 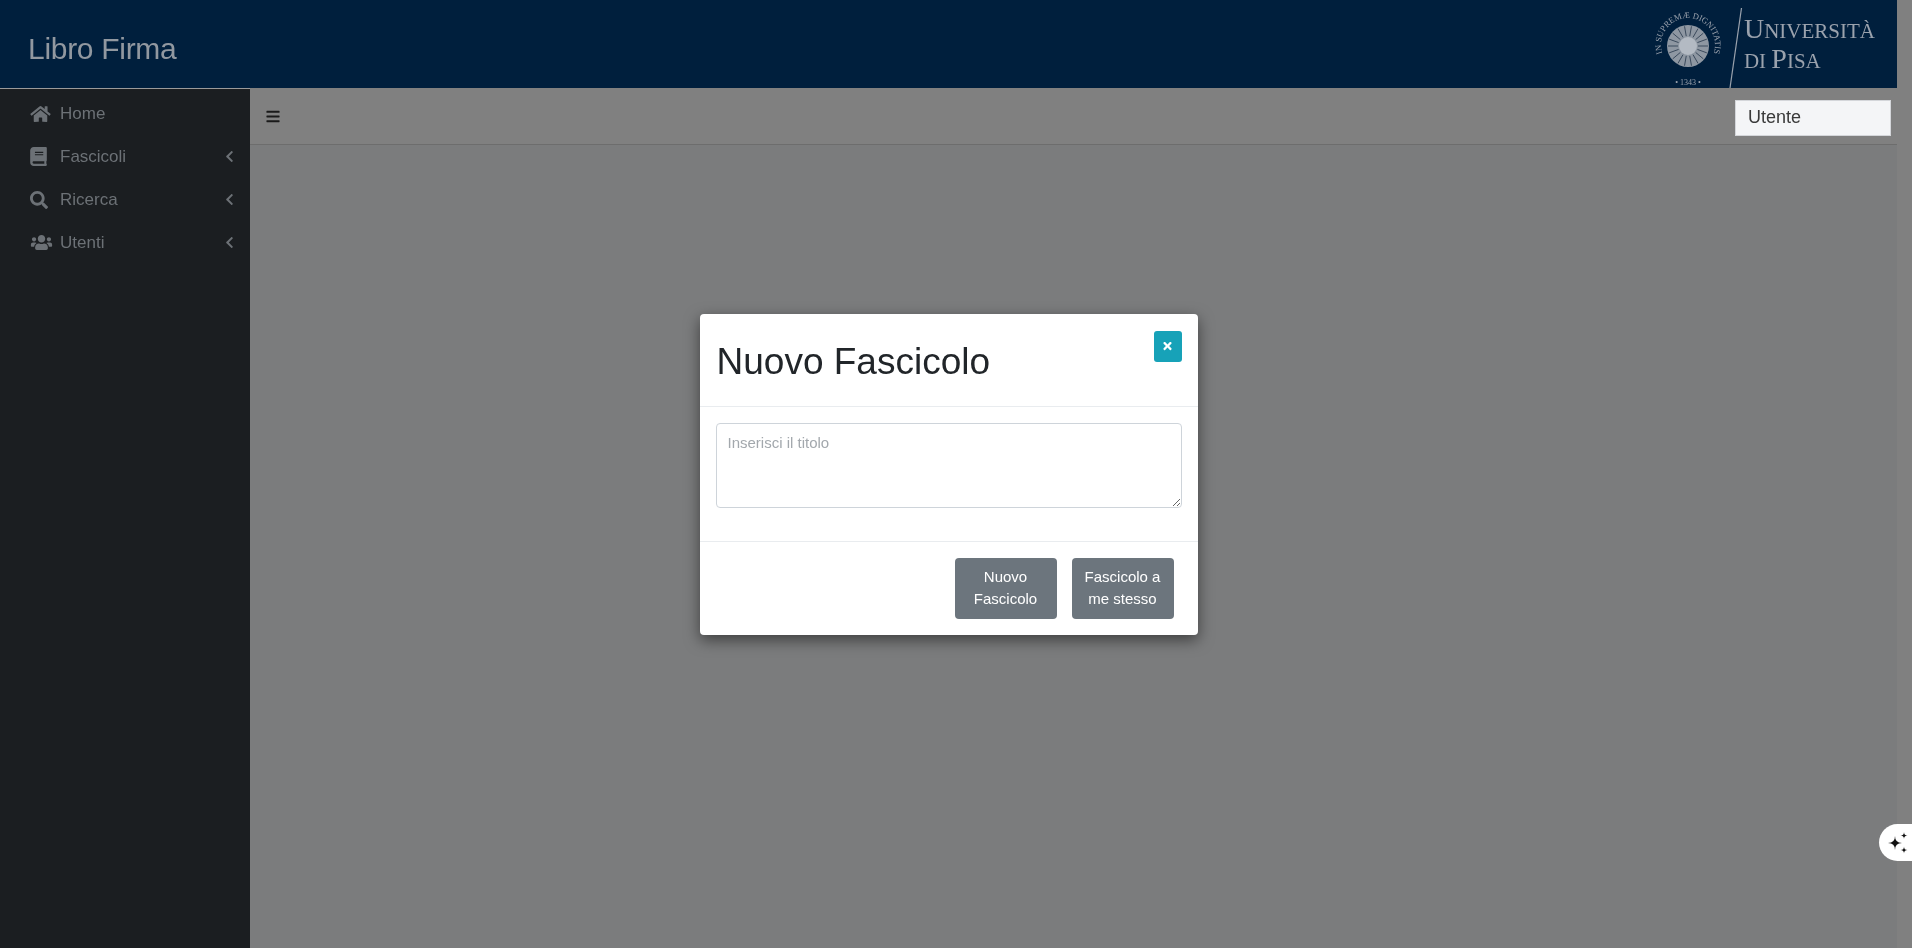 What do you see at coordinates (102, 49) in the screenshot?
I see `app-title: Libro Firma` at bounding box center [102, 49].